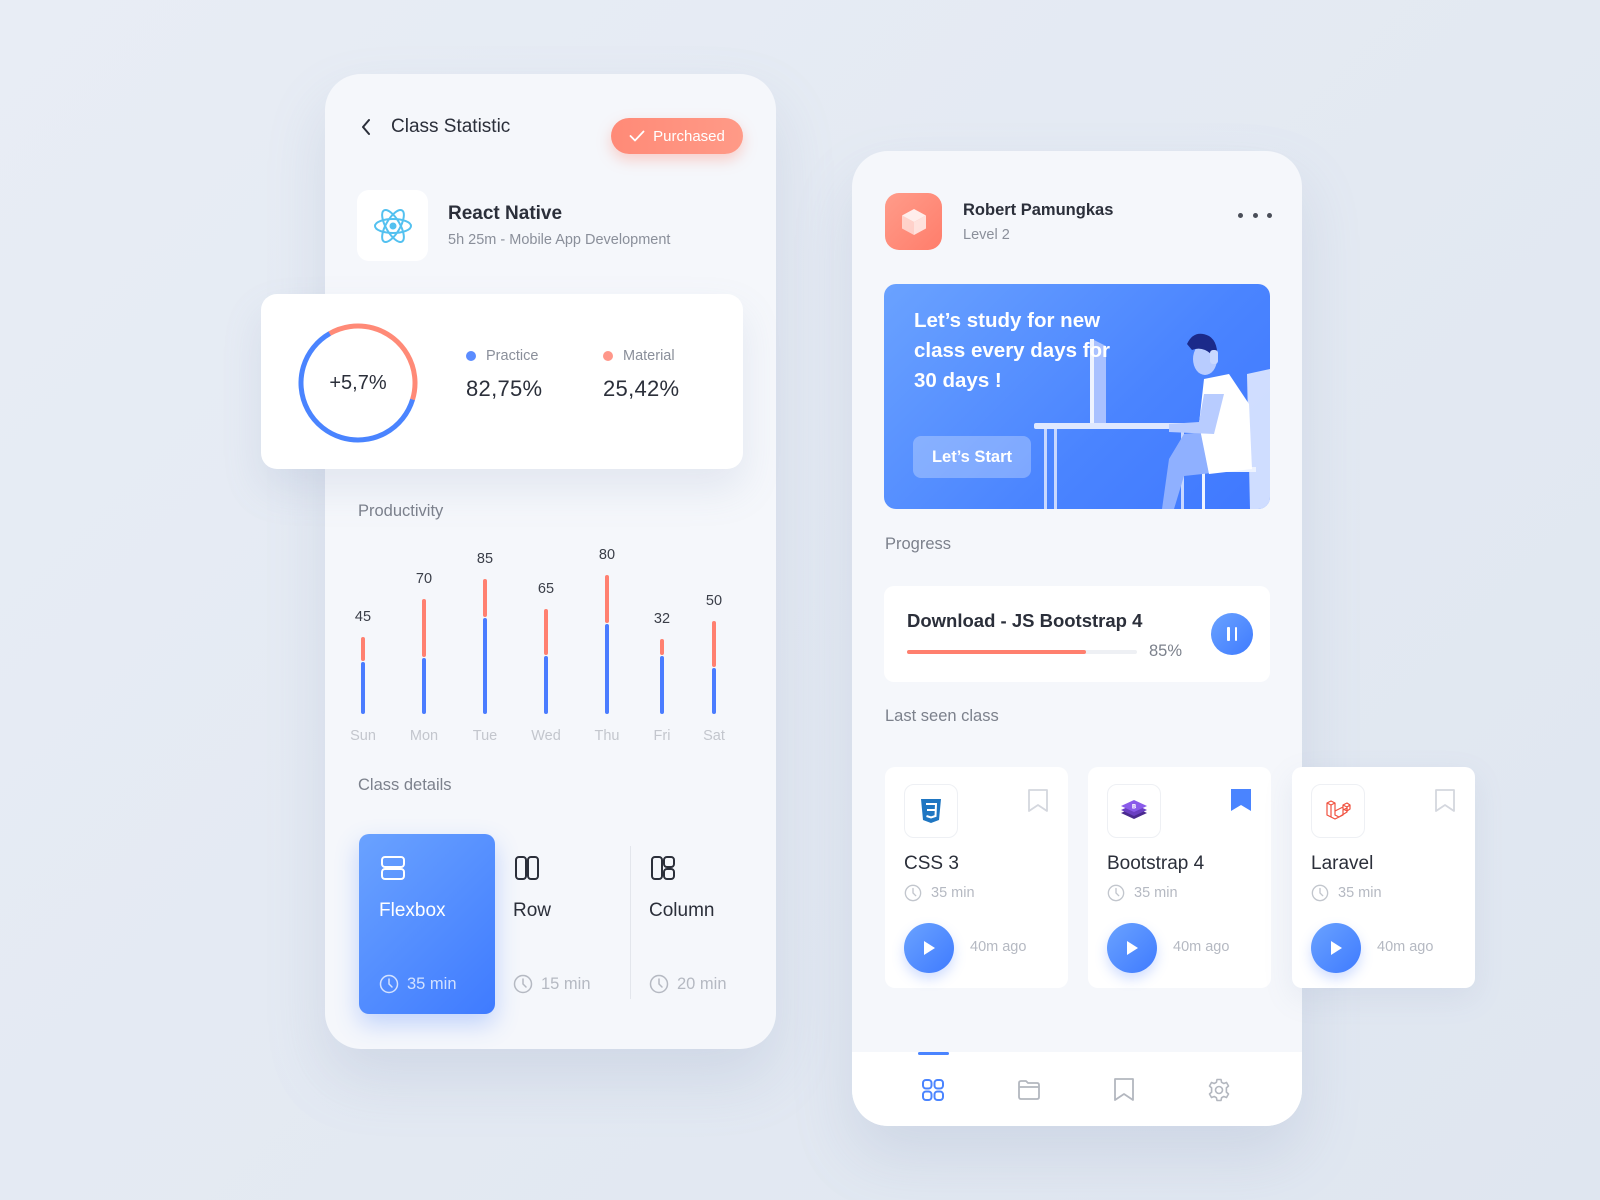  I want to click on x-tick-mon: Mon, so click(424, 736).